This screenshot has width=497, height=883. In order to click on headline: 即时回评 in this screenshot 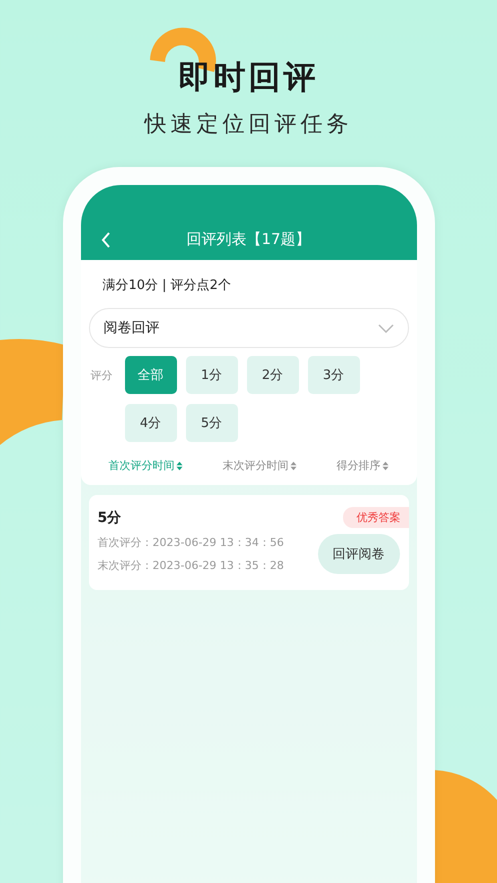, I will do `click(248, 77)`.